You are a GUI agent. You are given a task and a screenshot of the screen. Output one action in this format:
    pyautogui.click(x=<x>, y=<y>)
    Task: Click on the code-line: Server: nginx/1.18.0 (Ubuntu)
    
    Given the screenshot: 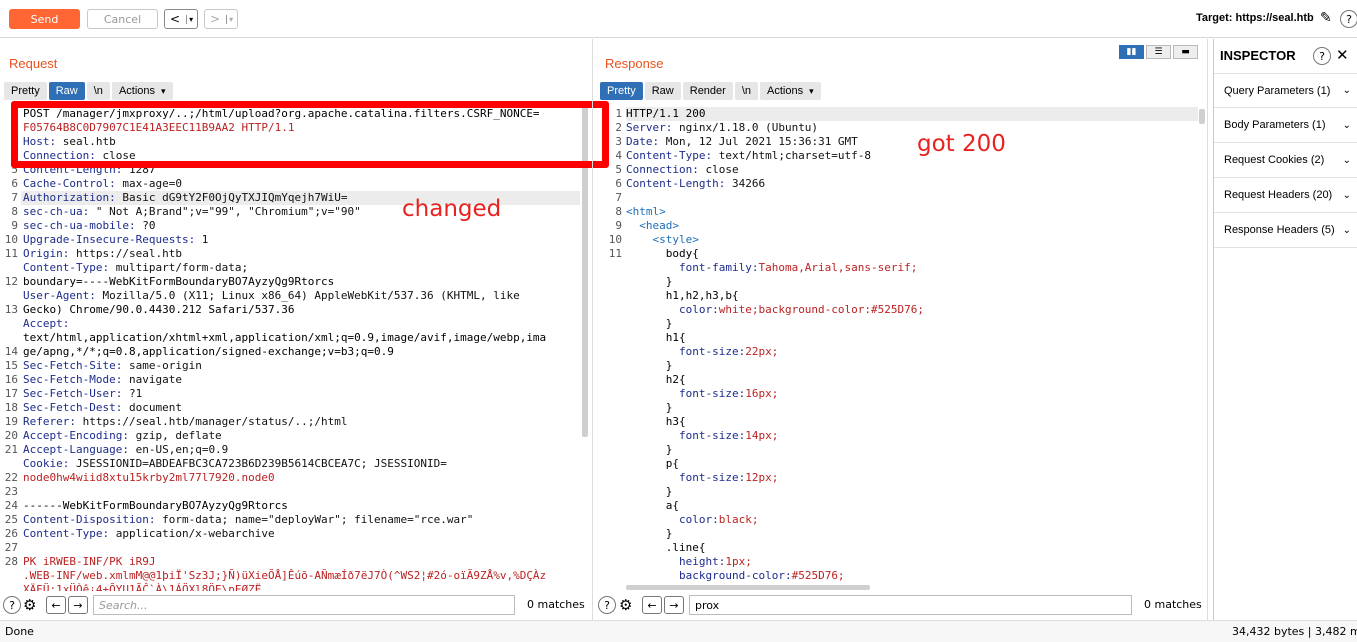 What is the action you would take?
    pyautogui.click(x=722, y=128)
    